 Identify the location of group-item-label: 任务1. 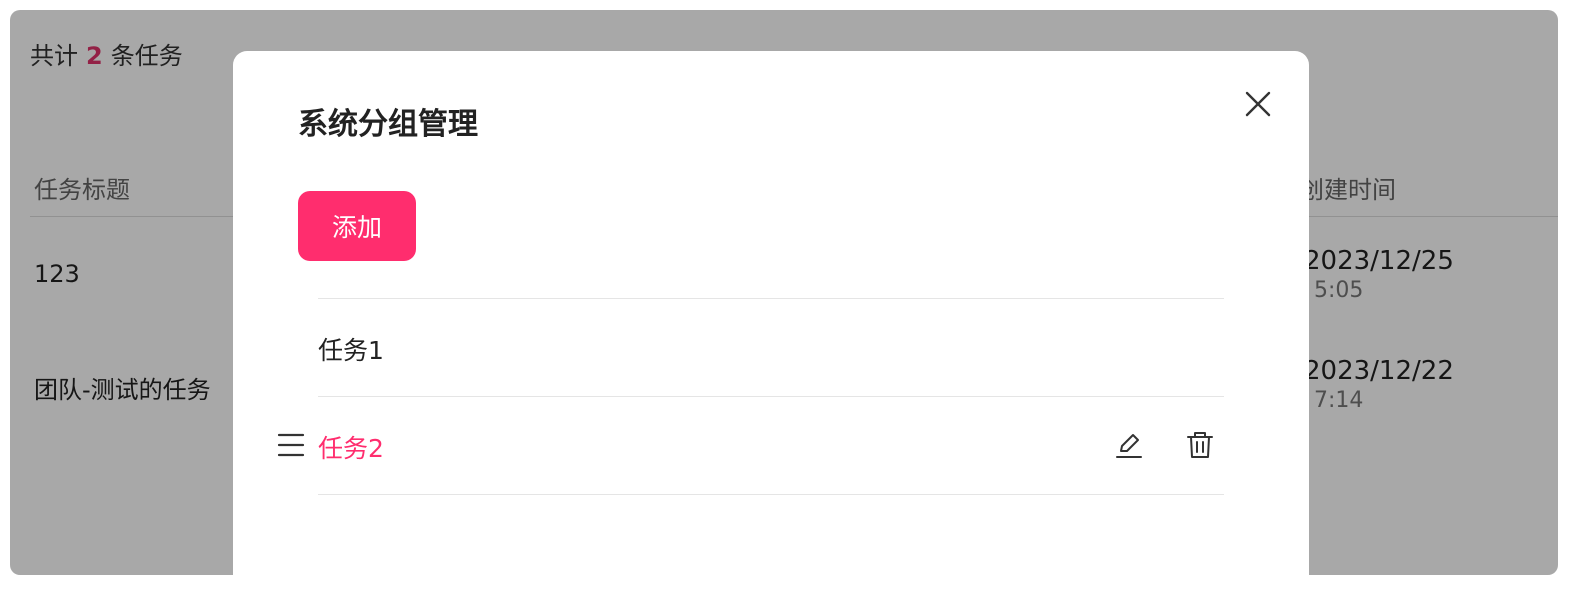
(351, 350).